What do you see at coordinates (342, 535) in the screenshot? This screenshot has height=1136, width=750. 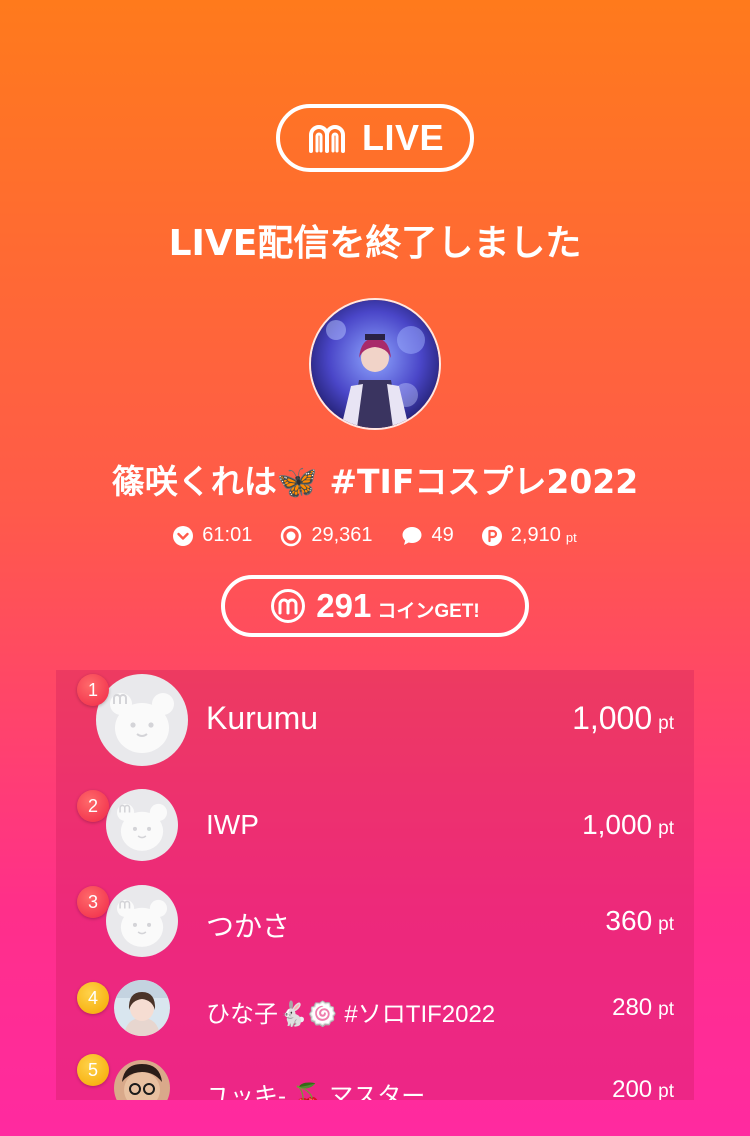 I see `viewers-value: 29,361` at bounding box center [342, 535].